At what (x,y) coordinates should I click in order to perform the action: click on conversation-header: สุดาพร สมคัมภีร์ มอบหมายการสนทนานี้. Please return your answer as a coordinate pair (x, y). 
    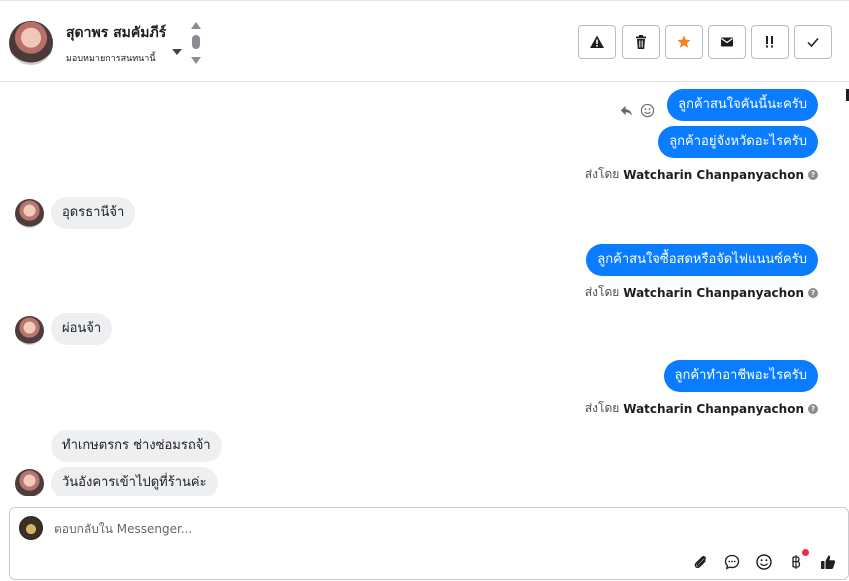
    Looking at the image, I should click on (424, 41).